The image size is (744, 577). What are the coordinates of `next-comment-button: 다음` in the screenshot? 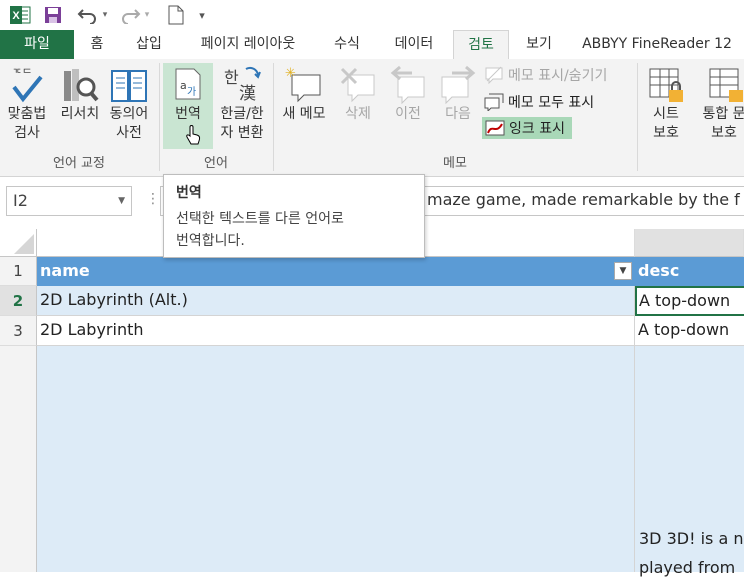 It's located at (458, 94).